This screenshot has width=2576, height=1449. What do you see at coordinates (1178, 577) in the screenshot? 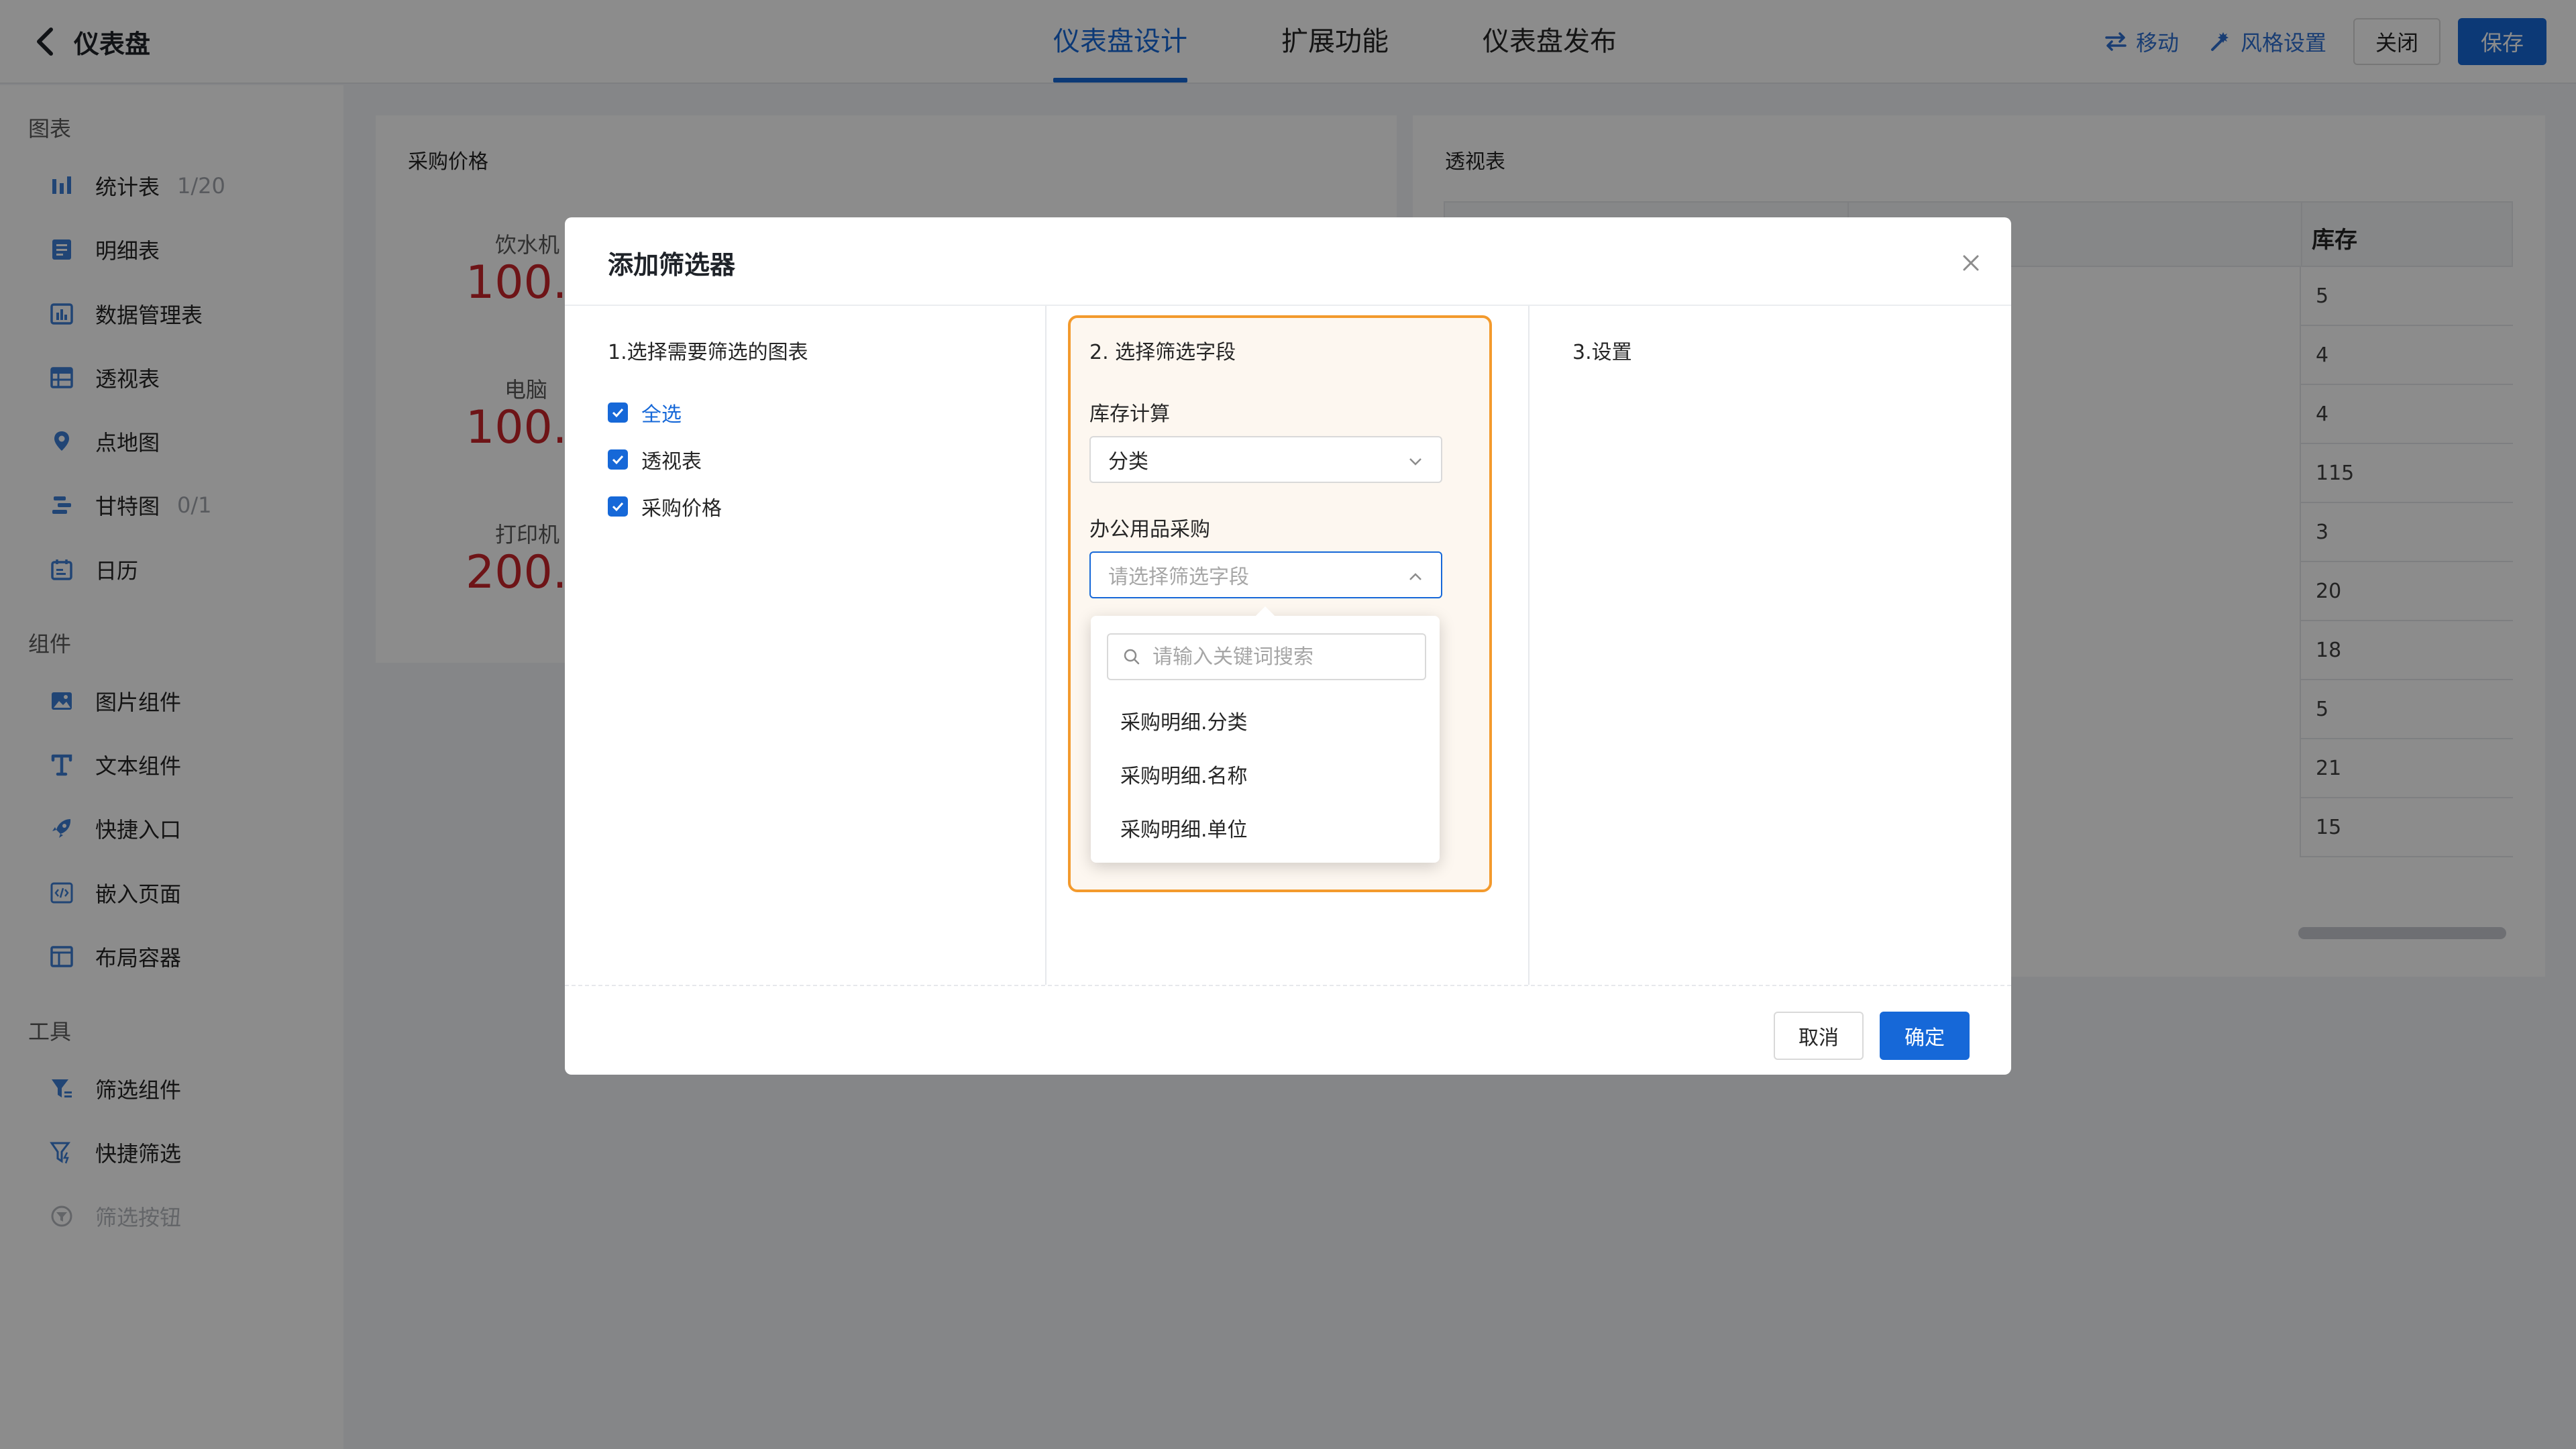
I see `select-placeholder: 请选择筛选字段` at bounding box center [1178, 577].